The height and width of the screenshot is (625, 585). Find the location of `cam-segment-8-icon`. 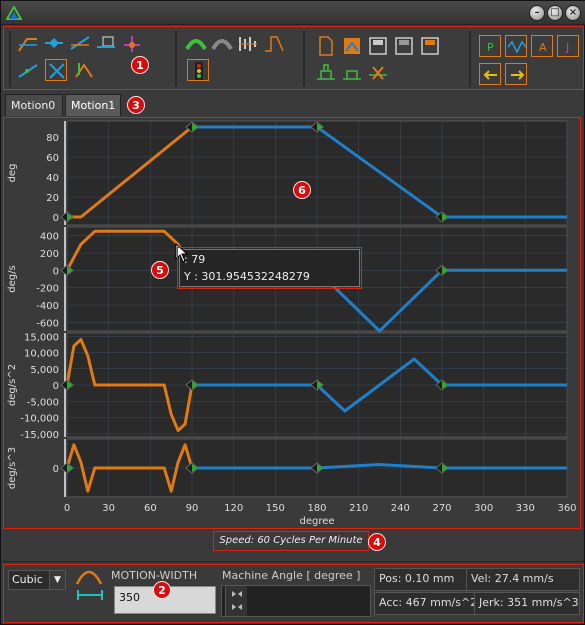

cam-segment-8-icon is located at coordinates (84, 70).